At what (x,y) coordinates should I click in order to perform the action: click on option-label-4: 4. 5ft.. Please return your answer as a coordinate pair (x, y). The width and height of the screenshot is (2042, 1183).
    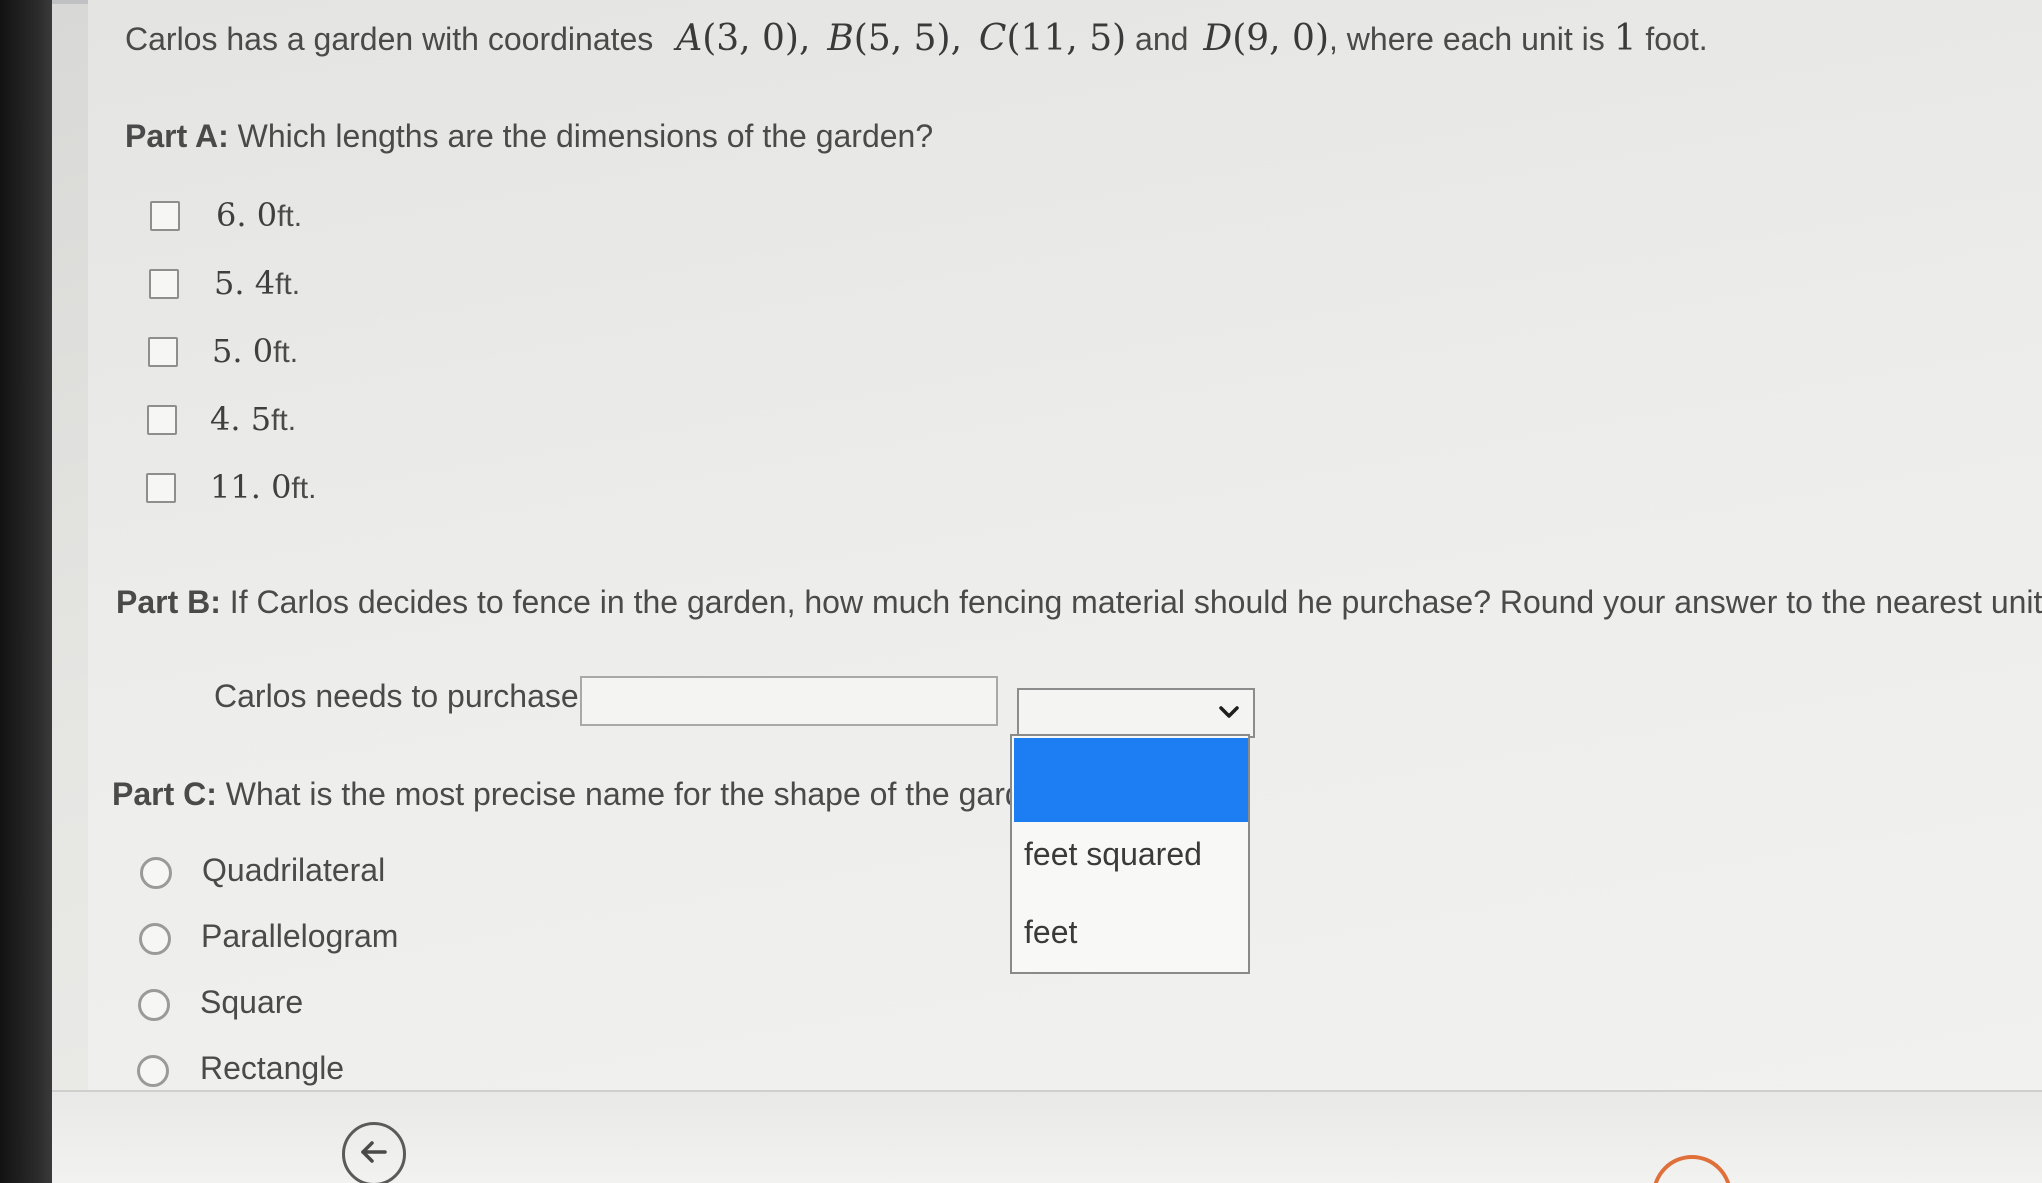
    Looking at the image, I should click on (253, 419).